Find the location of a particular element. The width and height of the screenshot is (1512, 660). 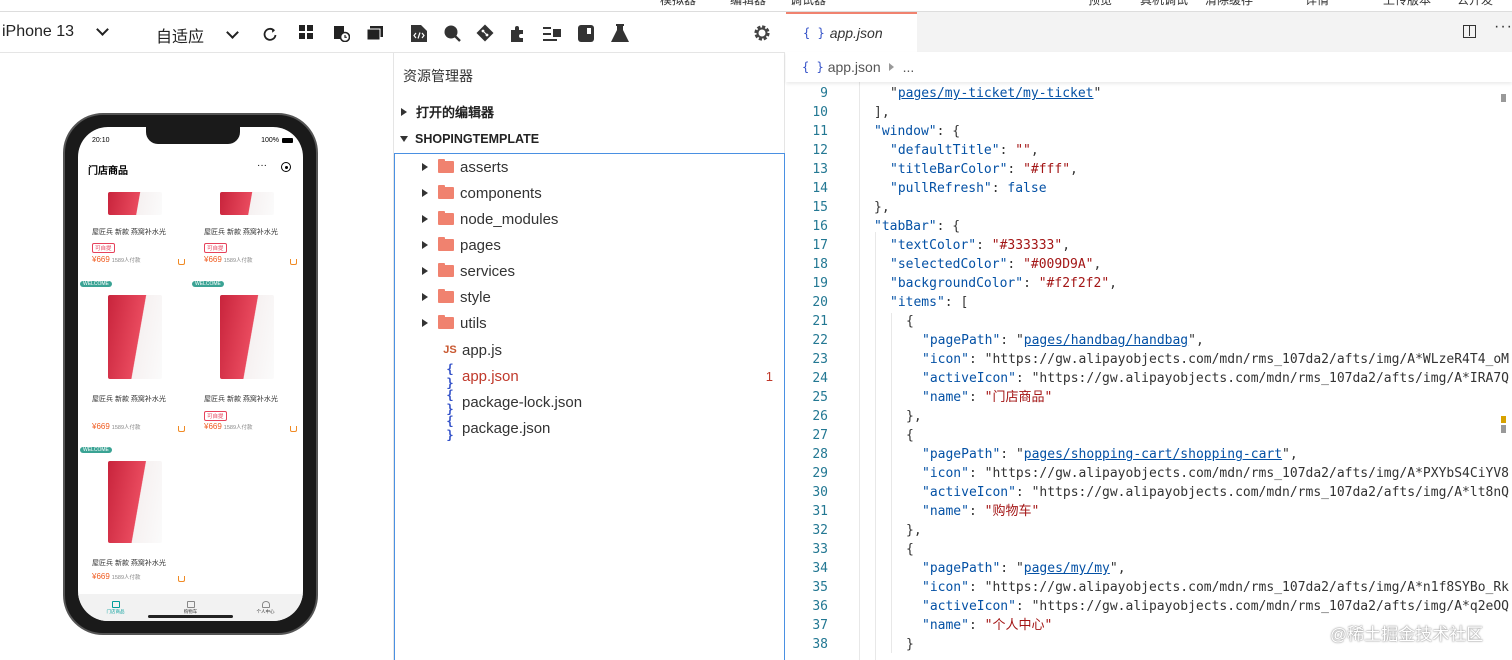

code-line: 27 { is located at coordinates (1149, 435).